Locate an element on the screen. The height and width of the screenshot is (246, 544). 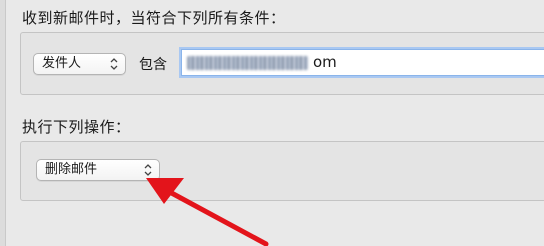
actions-heading: 执行下列操作： is located at coordinates (76, 127).